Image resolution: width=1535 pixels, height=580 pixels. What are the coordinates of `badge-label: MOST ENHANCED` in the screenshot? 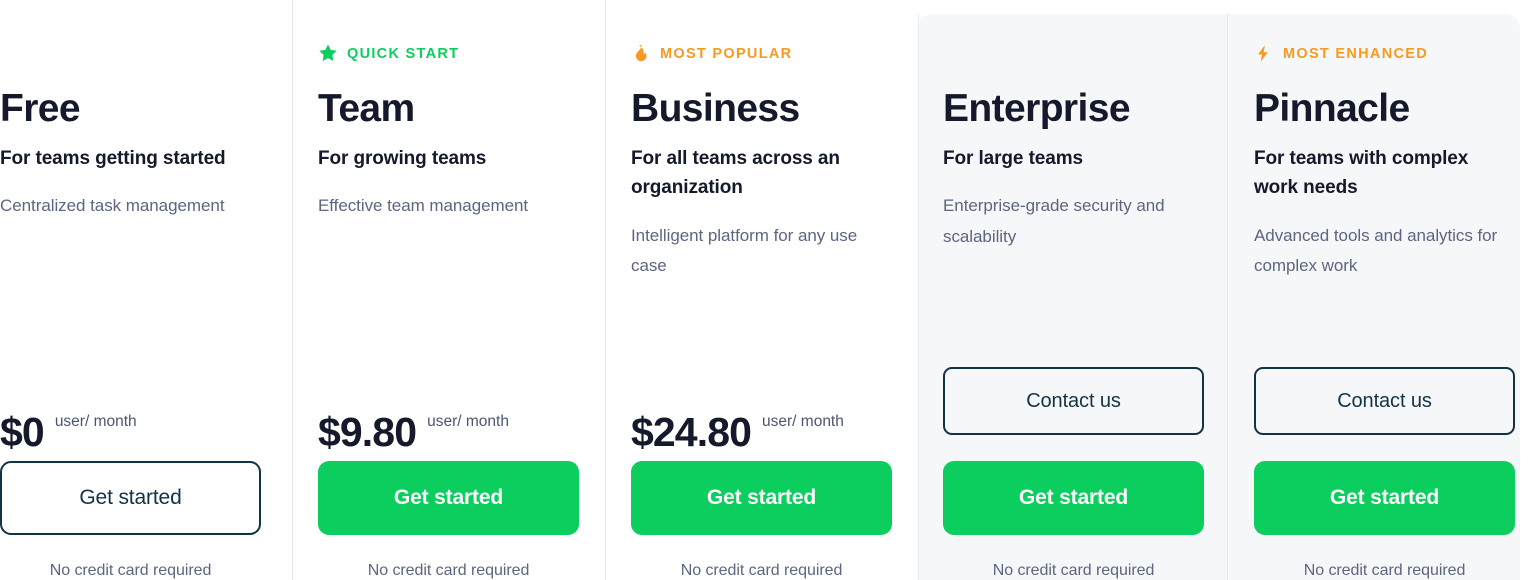 It's located at (1355, 53).